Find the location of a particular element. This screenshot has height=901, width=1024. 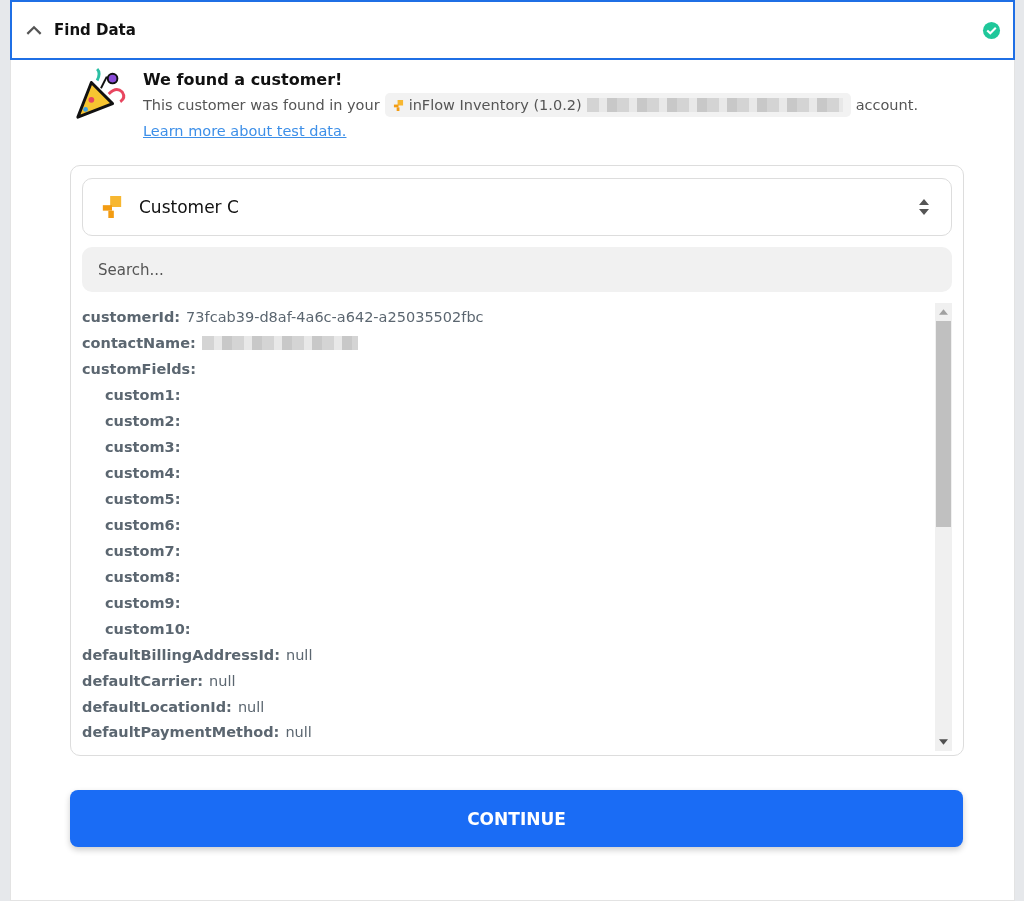

continue-button: CONTINUE is located at coordinates (516, 818).